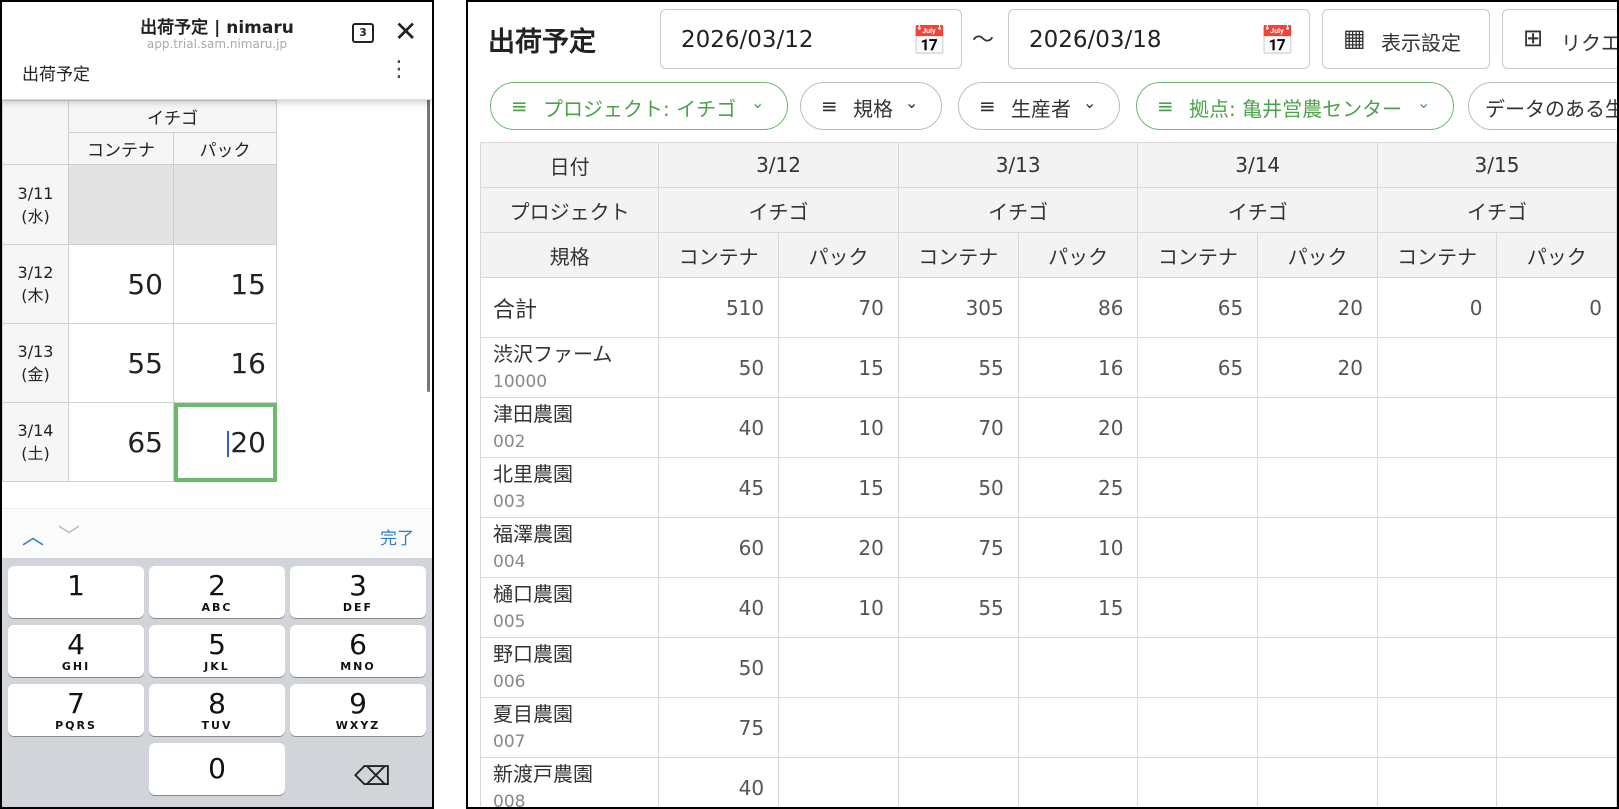  What do you see at coordinates (1078, 367) in the screenshot?
I see `quantity-cell: 16` at bounding box center [1078, 367].